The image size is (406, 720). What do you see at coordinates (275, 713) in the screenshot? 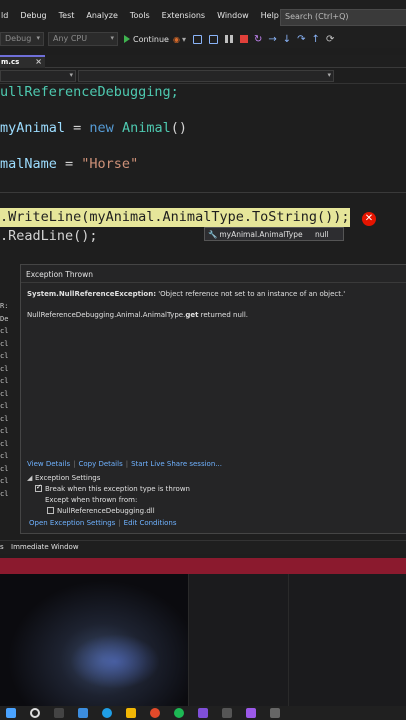
I see `app-icon` at bounding box center [275, 713].